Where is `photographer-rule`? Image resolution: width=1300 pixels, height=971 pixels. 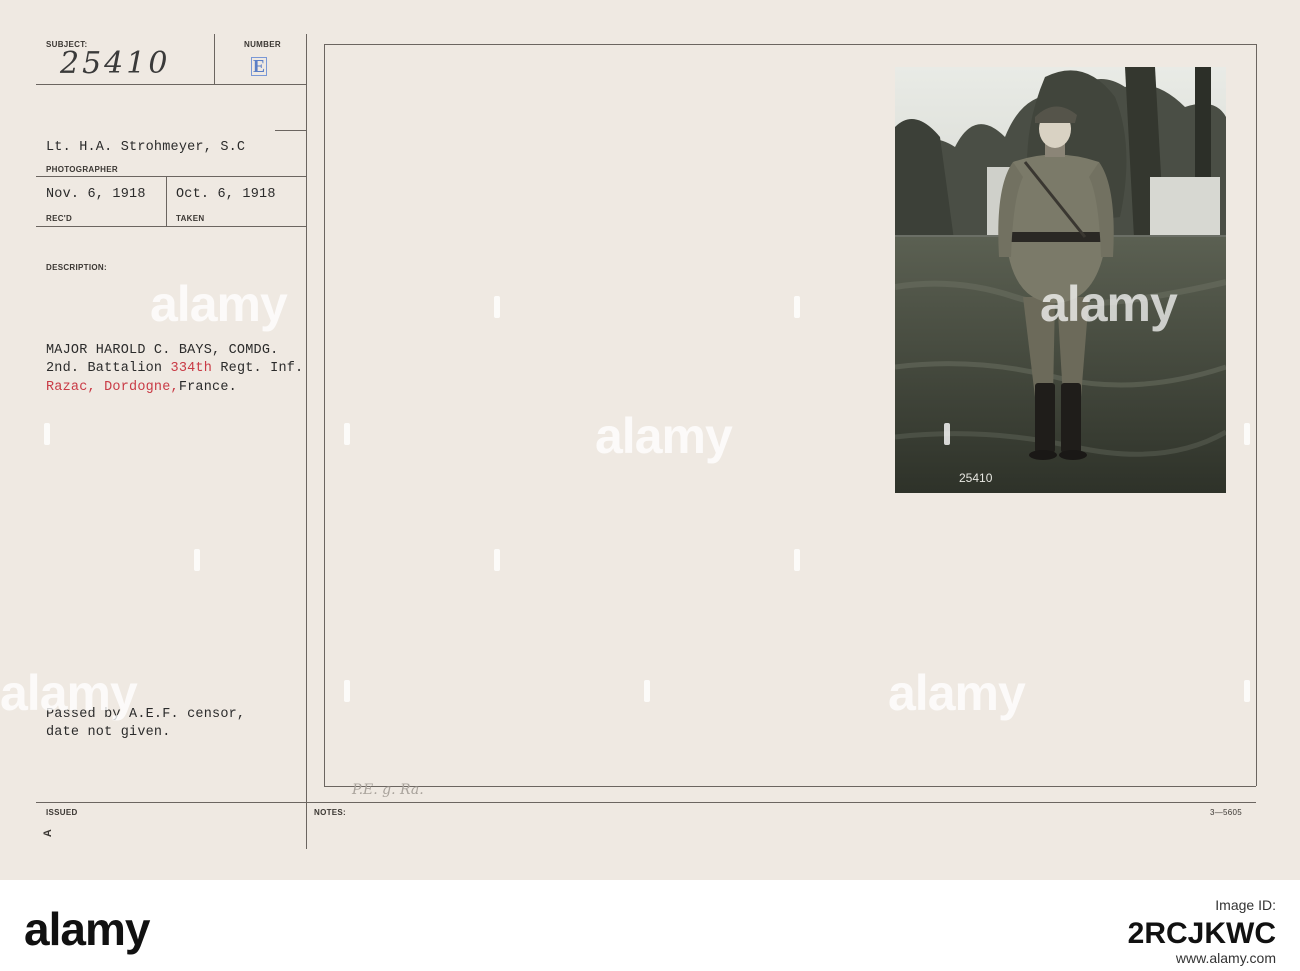 photographer-rule is located at coordinates (291, 130).